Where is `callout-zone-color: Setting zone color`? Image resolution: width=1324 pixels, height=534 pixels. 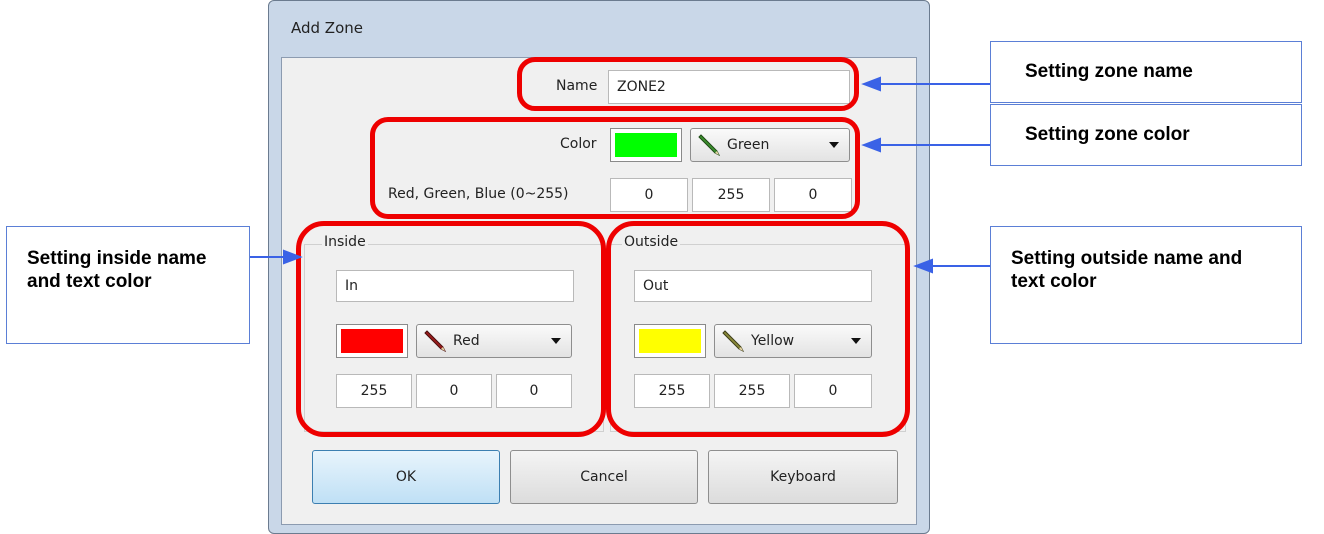
callout-zone-color: Setting zone color is located at coordinates (1146, 135).